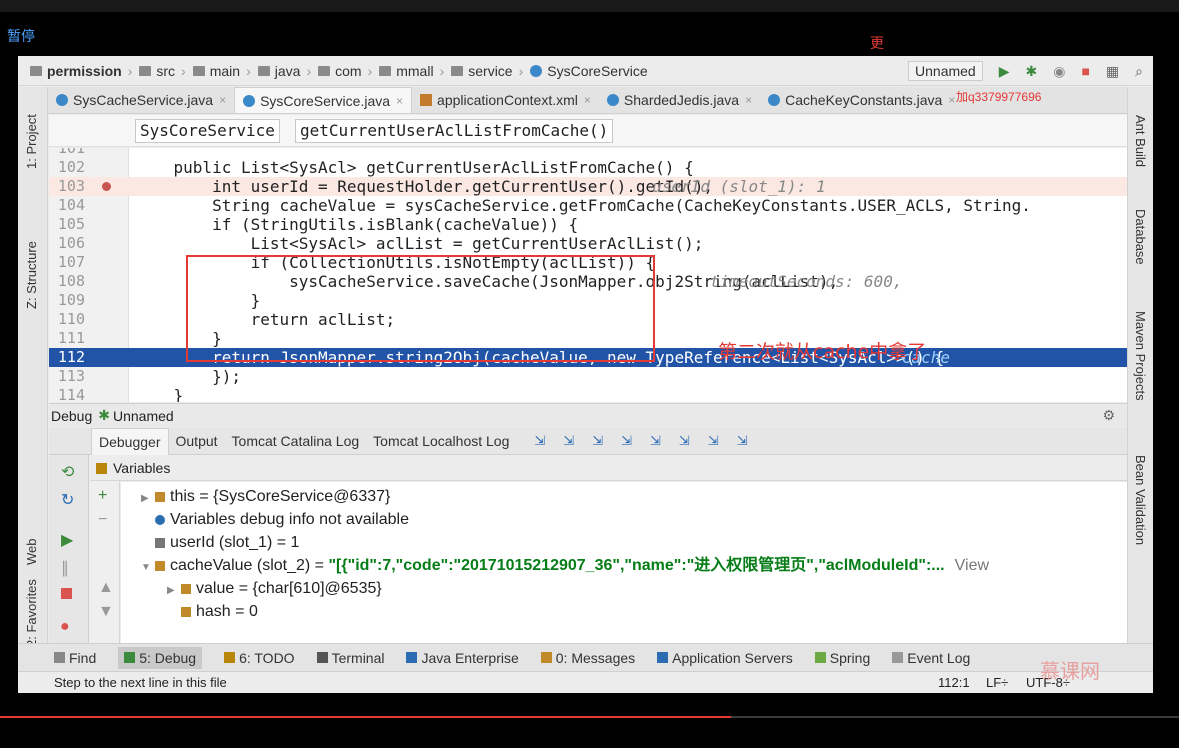  Describe the element at coordinates (66, 593) in the screenshot. I see `stop-icon` at that location.